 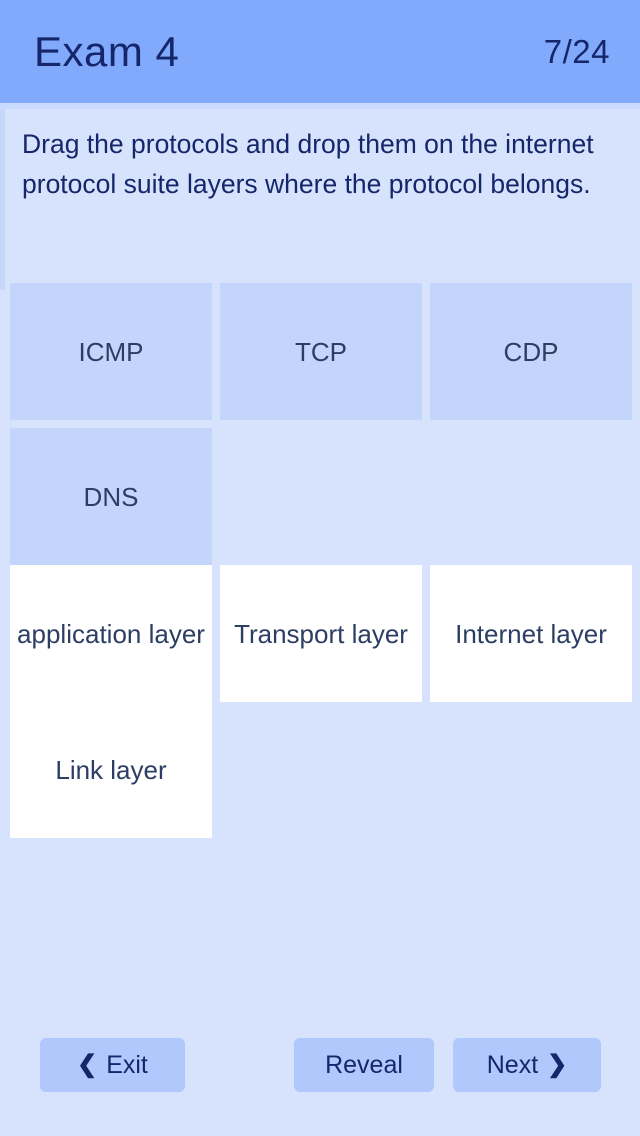 What do you see at coordinates (320, 769) in the screenshot?
I see `layer-tile-row-2: Link layer` at bounding box center [320, 769].